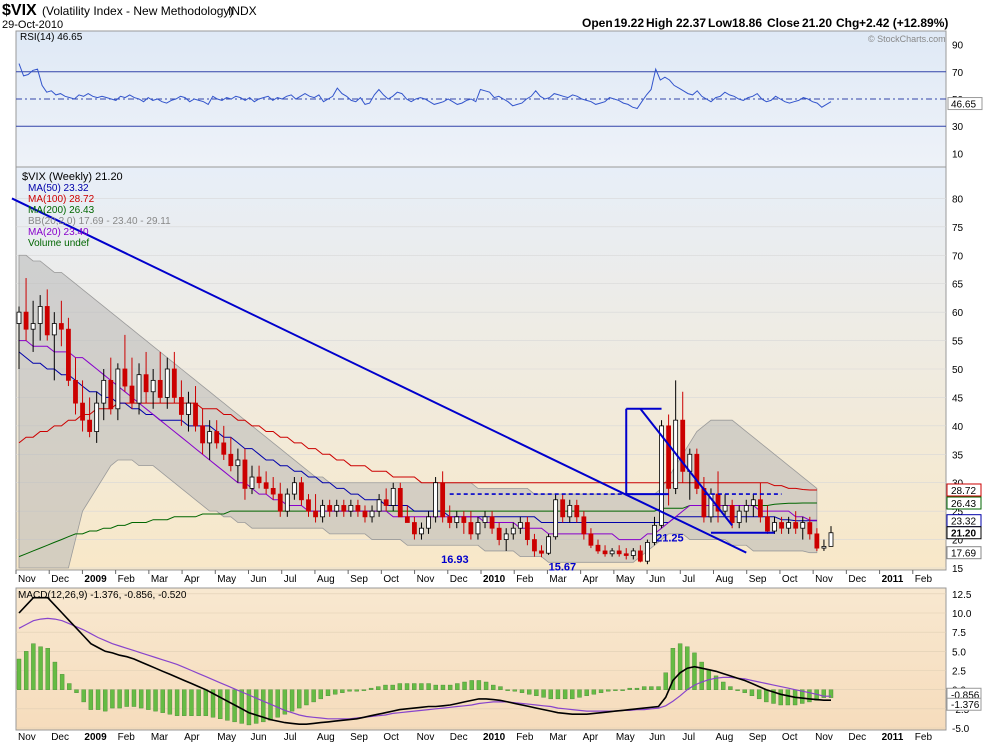  Describe the element at coordinates (597, 23) in the screenshot. I see `open-label: Open` at that location.